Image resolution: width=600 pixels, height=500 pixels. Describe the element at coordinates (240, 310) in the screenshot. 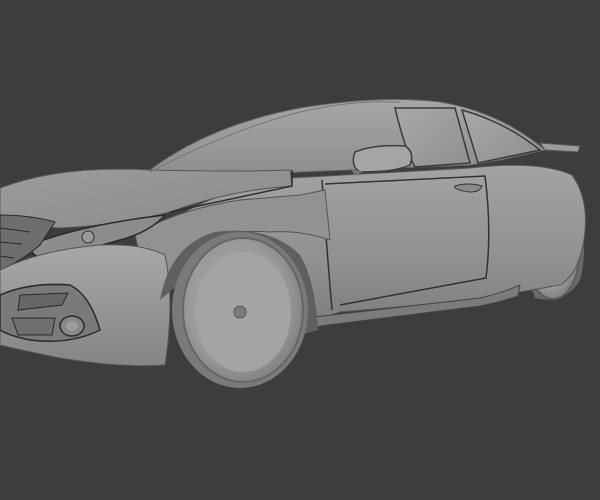

I see `front-wheel` at that location.